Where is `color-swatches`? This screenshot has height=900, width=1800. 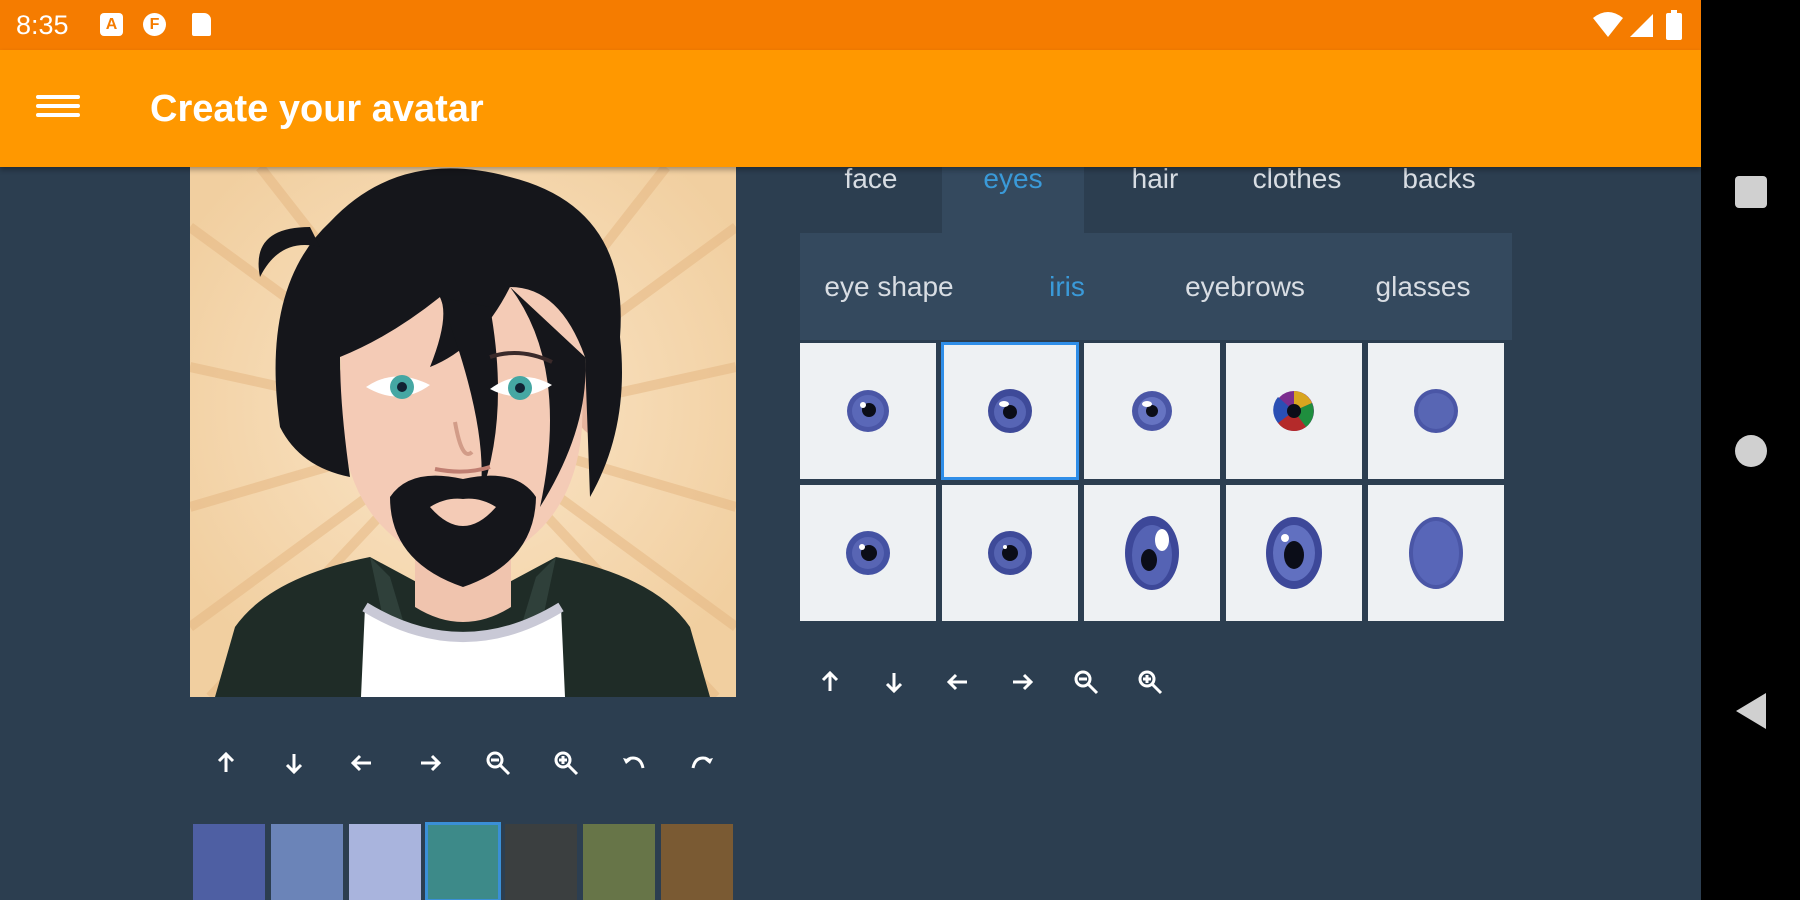 color-swatches is located at coordinates (466, 861).